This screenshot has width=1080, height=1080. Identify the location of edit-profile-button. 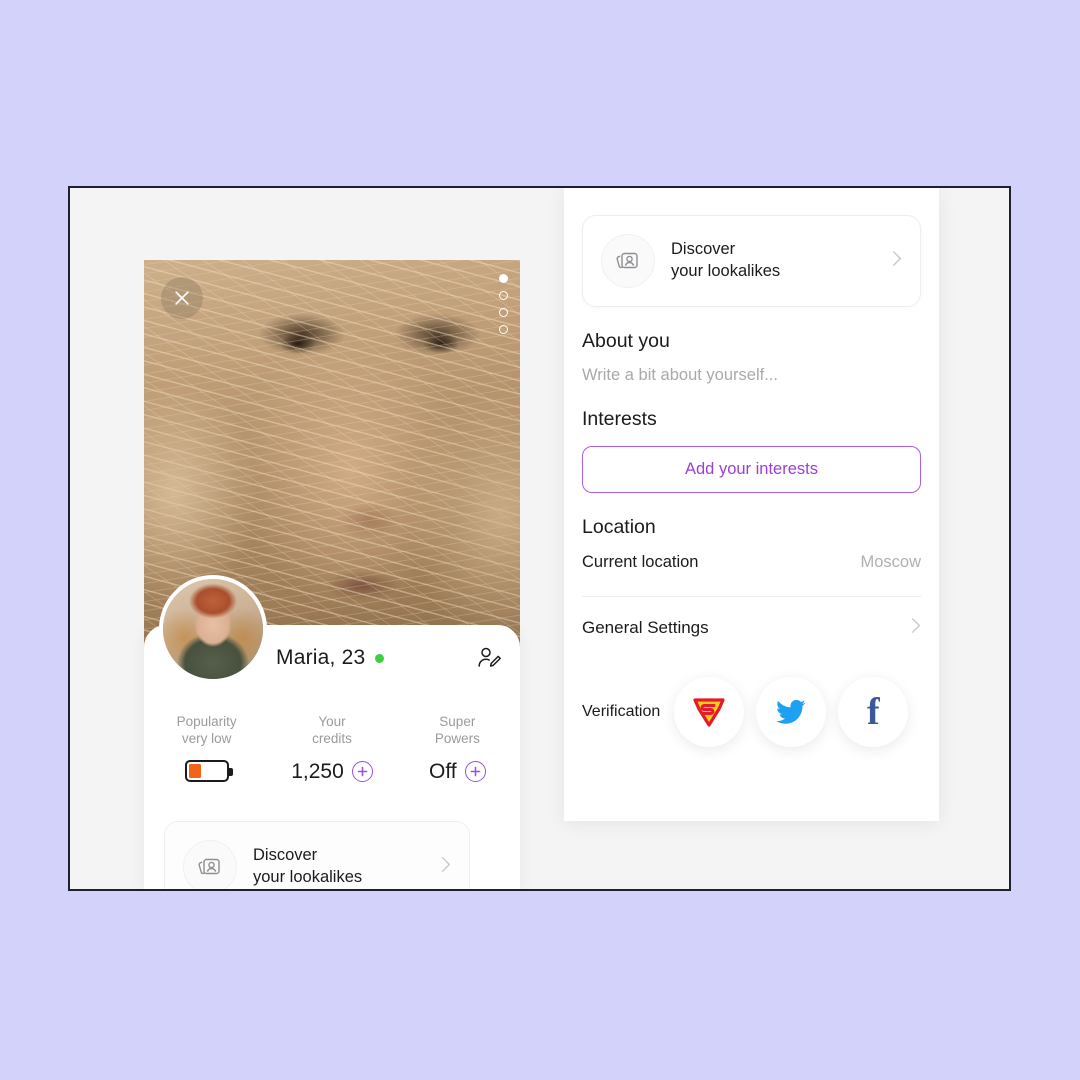
(489, 658).